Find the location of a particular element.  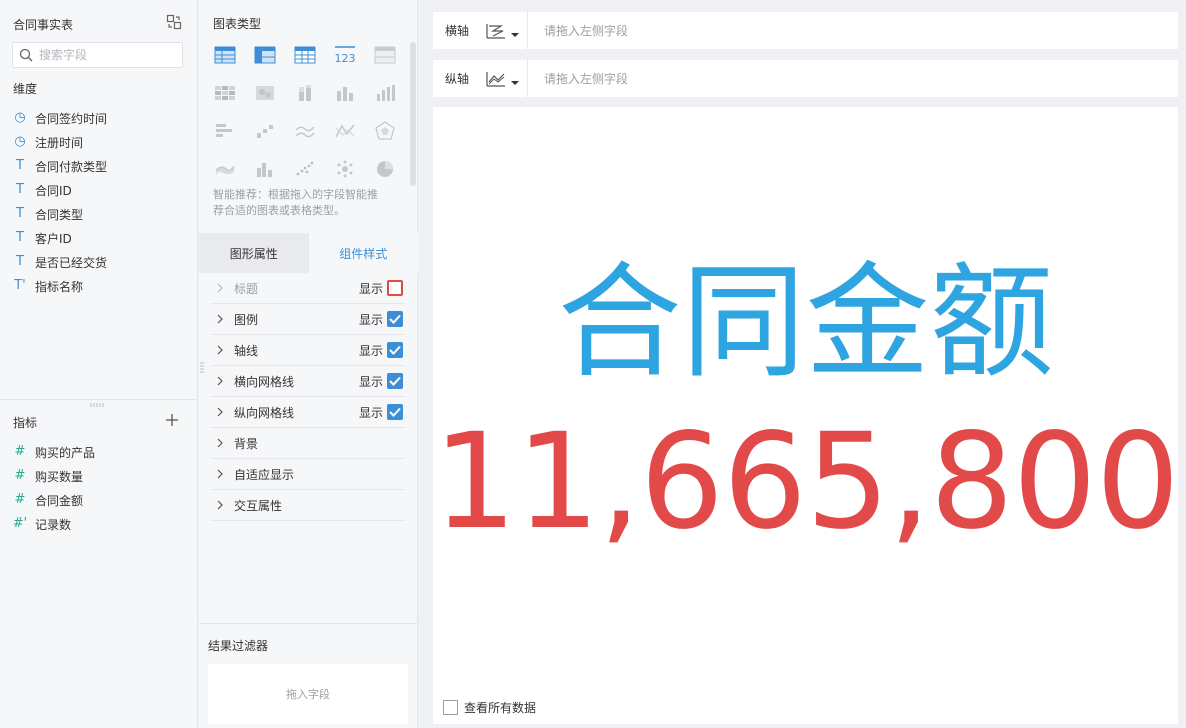

dimension-field: ◷ 注册时间 is located at coordinates (98, 142).